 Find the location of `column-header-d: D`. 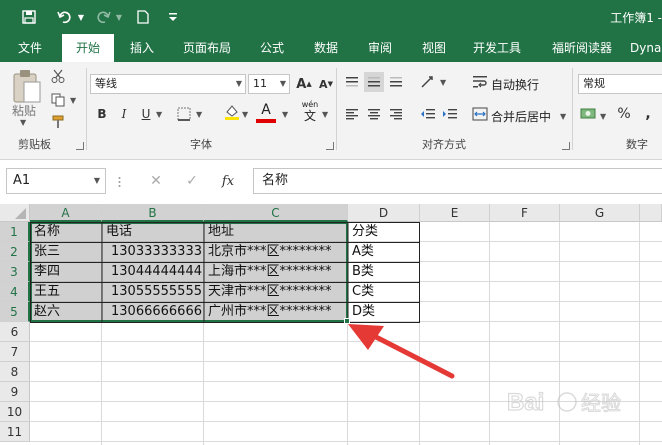

column-header-d: D is located at coordinates (384, 213).